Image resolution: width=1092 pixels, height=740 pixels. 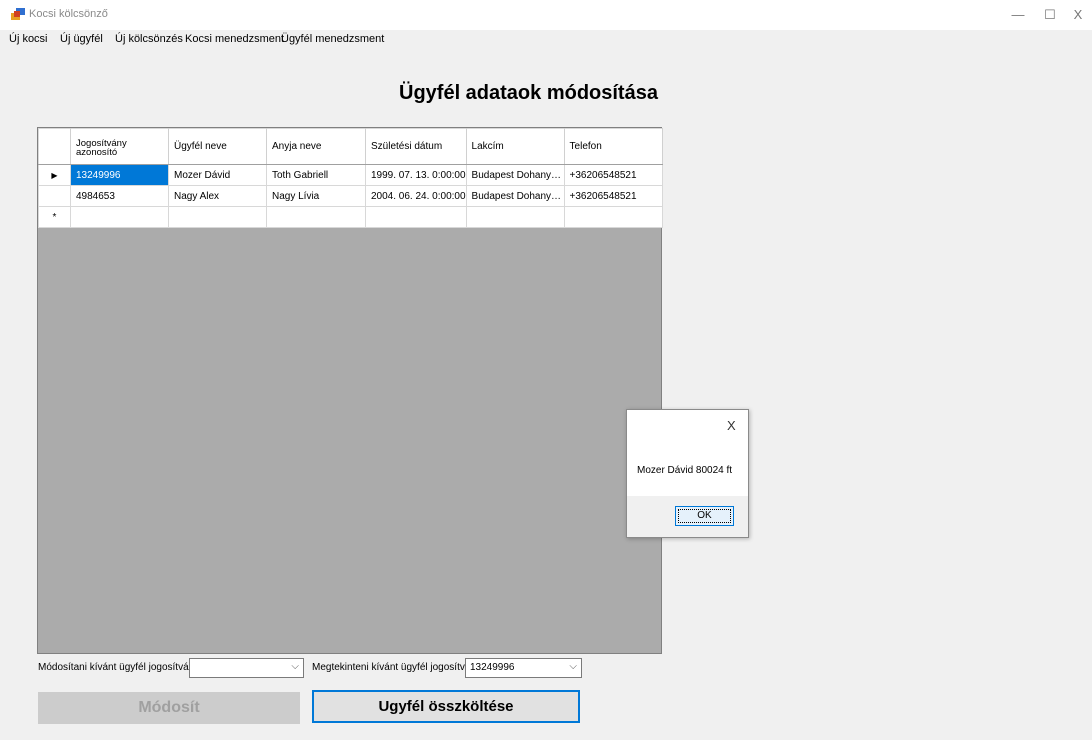 What do you see at coordinates (685, 470) in the screenshot?
I see `dialog-message: Mozer Dávid 80024 ft` at bounding box center [685, 470].